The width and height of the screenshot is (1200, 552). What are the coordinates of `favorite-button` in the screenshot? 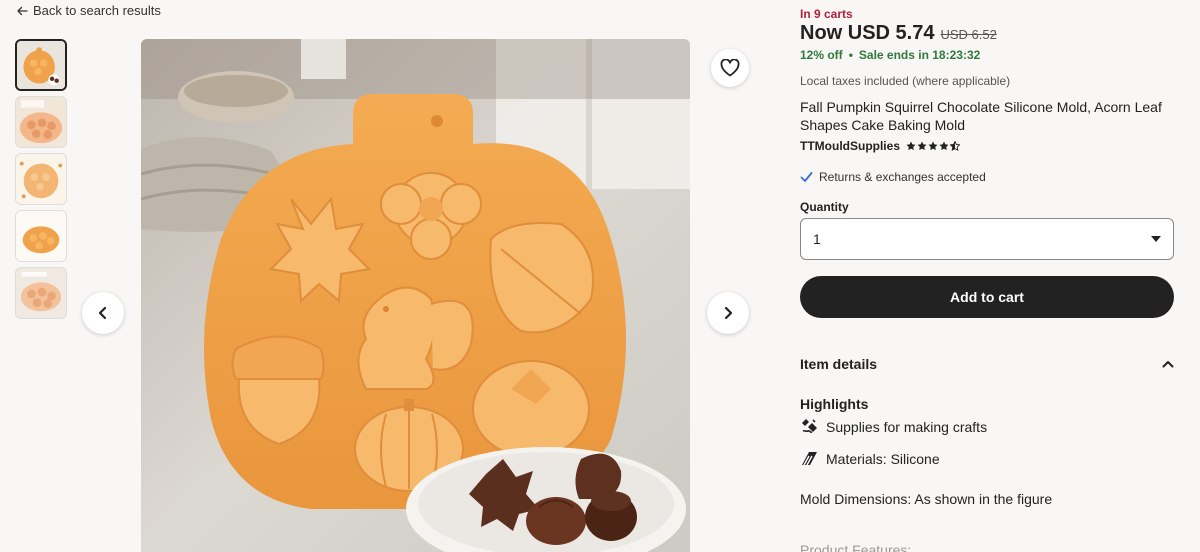 It's located at (730, 68).